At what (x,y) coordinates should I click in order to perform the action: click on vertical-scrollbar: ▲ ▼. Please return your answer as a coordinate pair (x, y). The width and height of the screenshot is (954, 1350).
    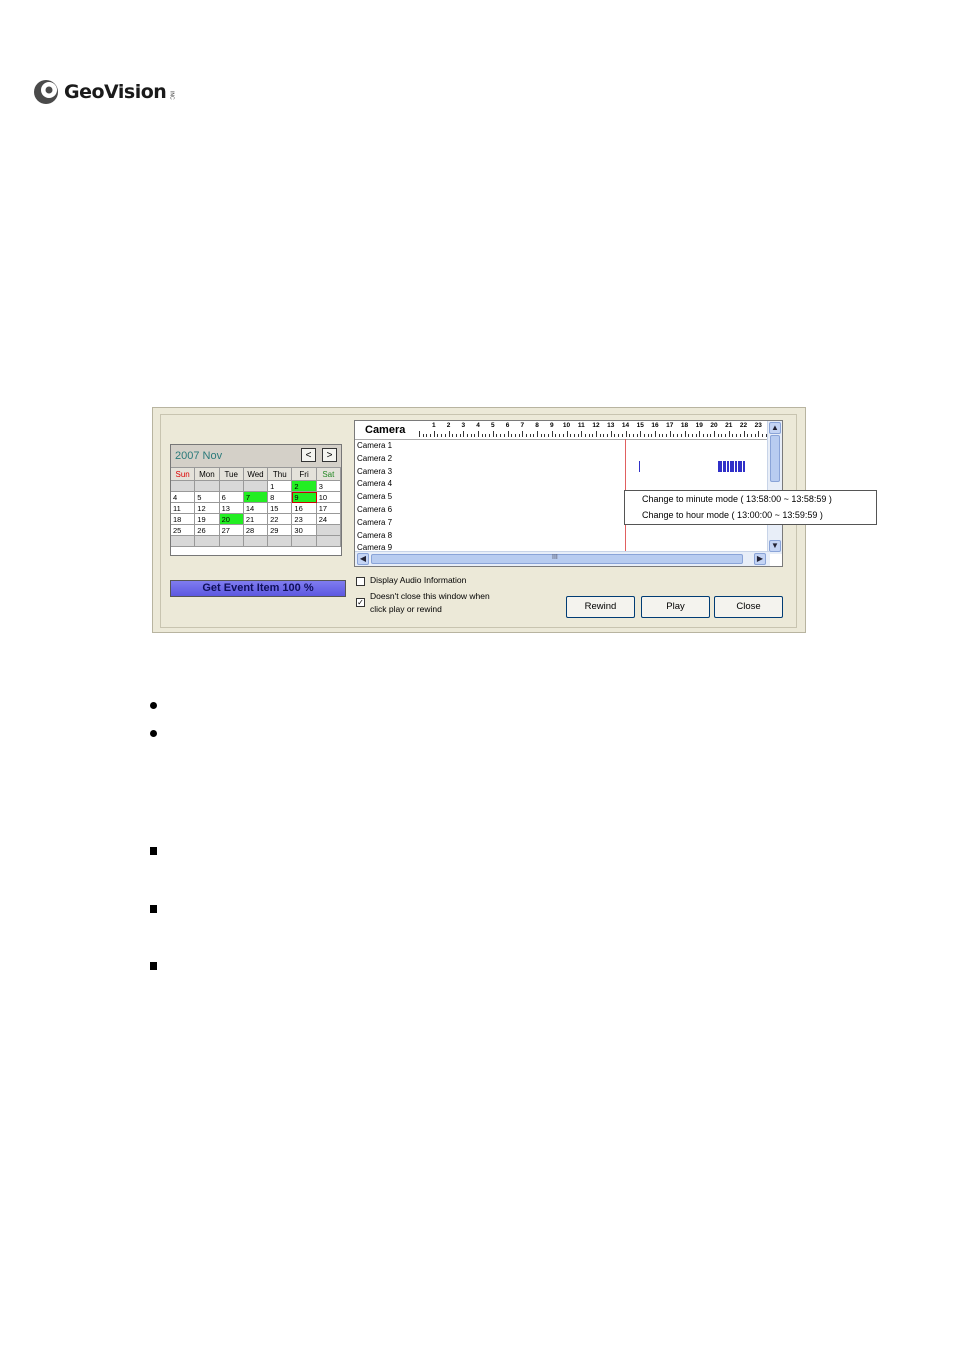
    Looking at the image, I should click on (774, 487).